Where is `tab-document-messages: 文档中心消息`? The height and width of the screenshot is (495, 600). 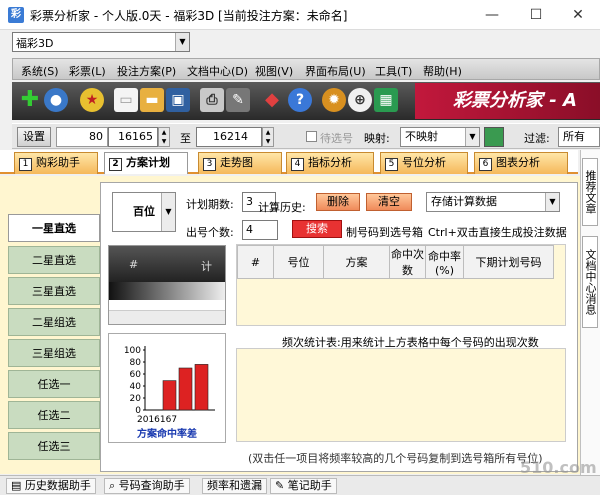
tab-document-messages: 文档中心消息 is located at coordinates (590, 282).